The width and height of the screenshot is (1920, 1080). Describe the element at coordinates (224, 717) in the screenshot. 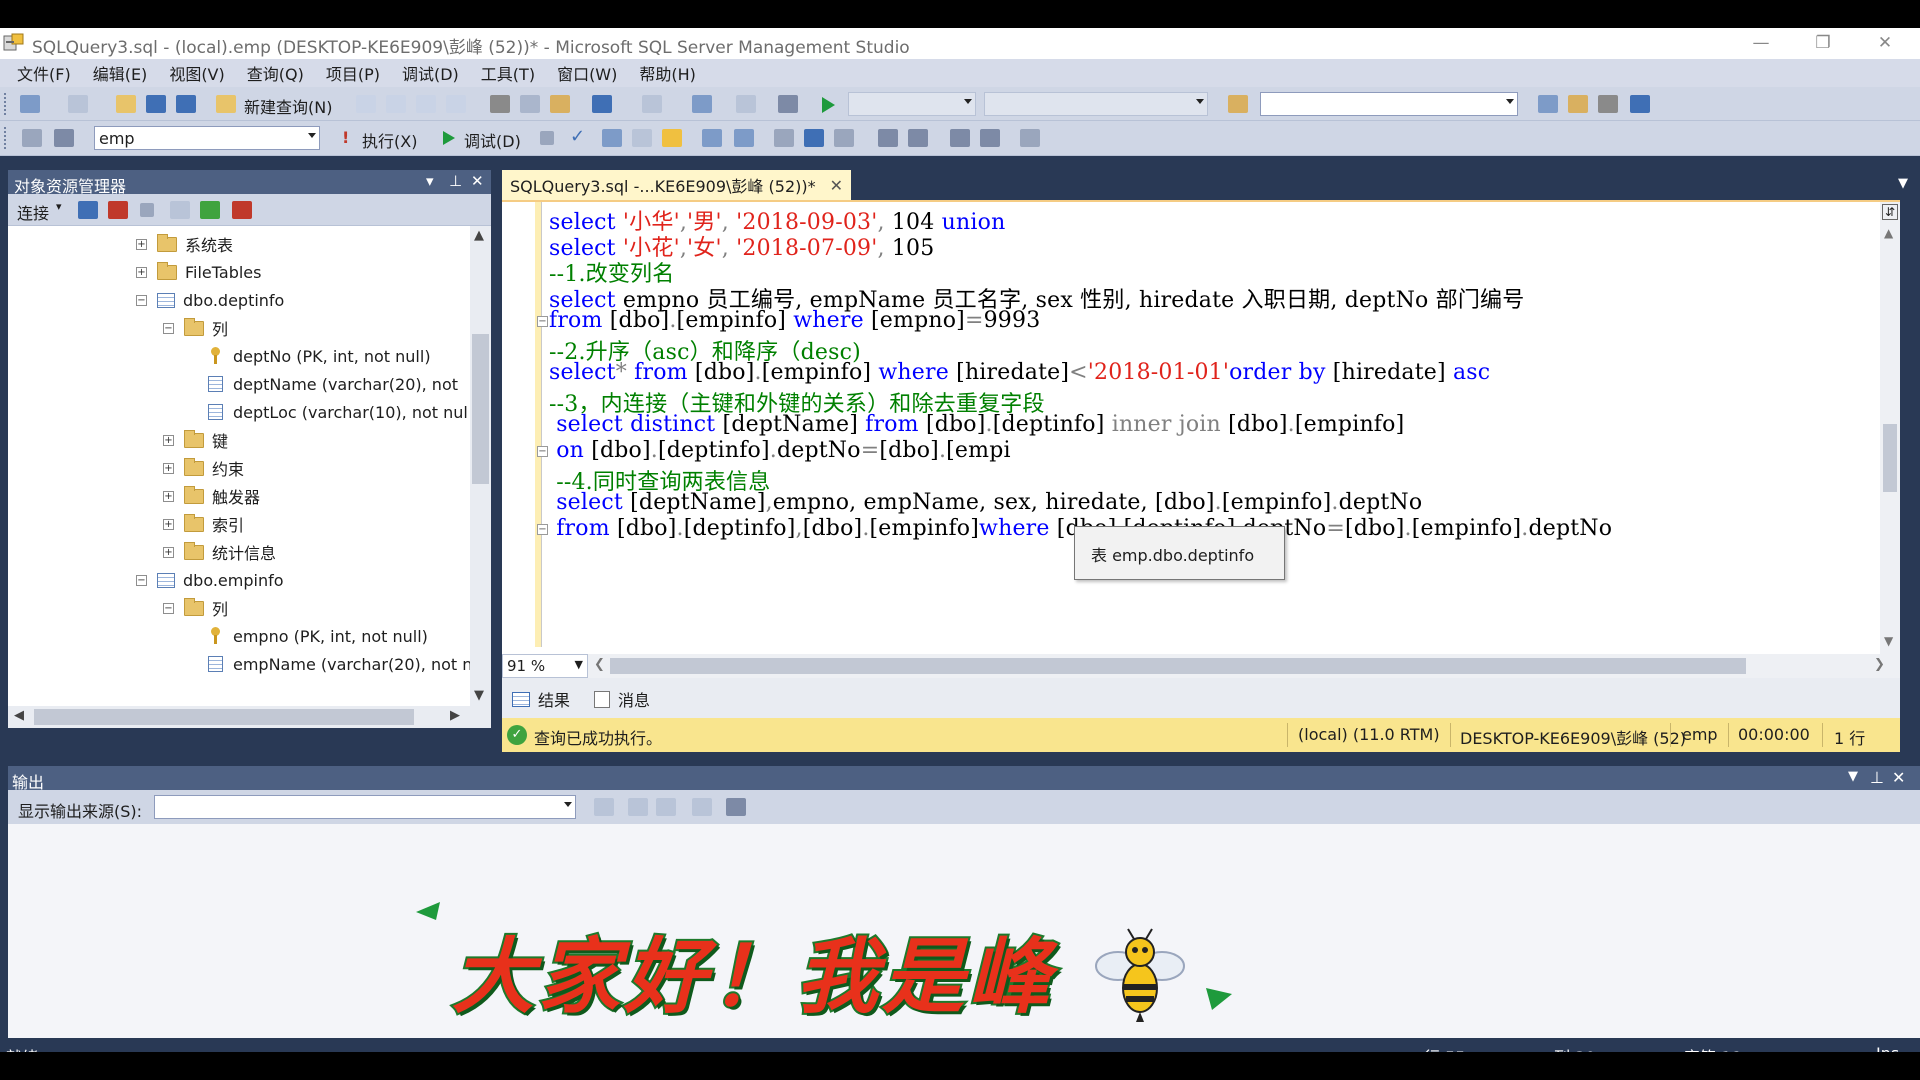

I see `hscroll-thumb` at that location.